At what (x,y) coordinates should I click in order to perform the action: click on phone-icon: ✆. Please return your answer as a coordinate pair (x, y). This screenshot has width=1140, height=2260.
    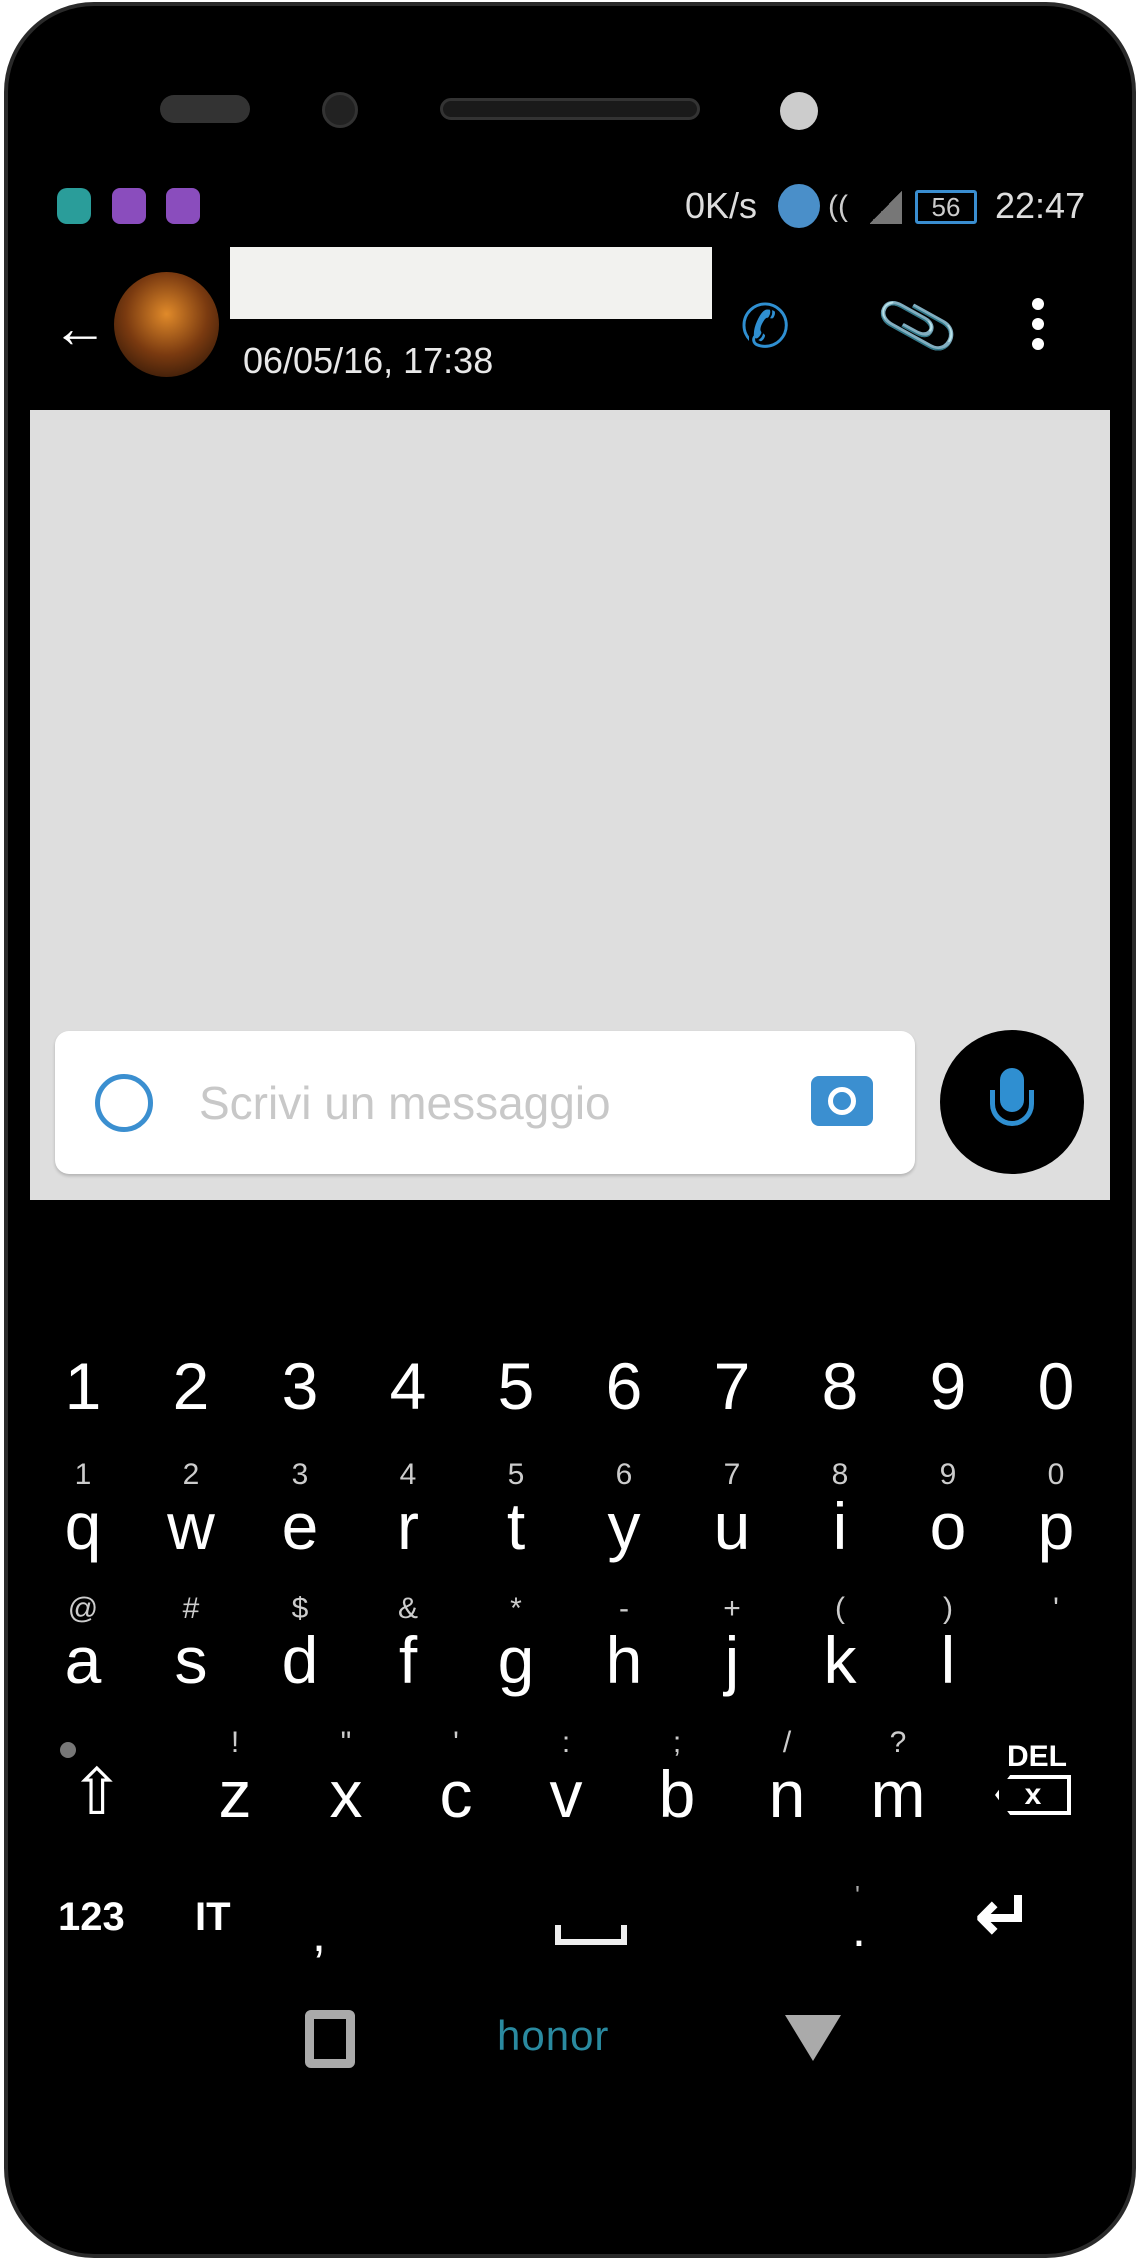
    Looking at the image, I should click on (765, 327).